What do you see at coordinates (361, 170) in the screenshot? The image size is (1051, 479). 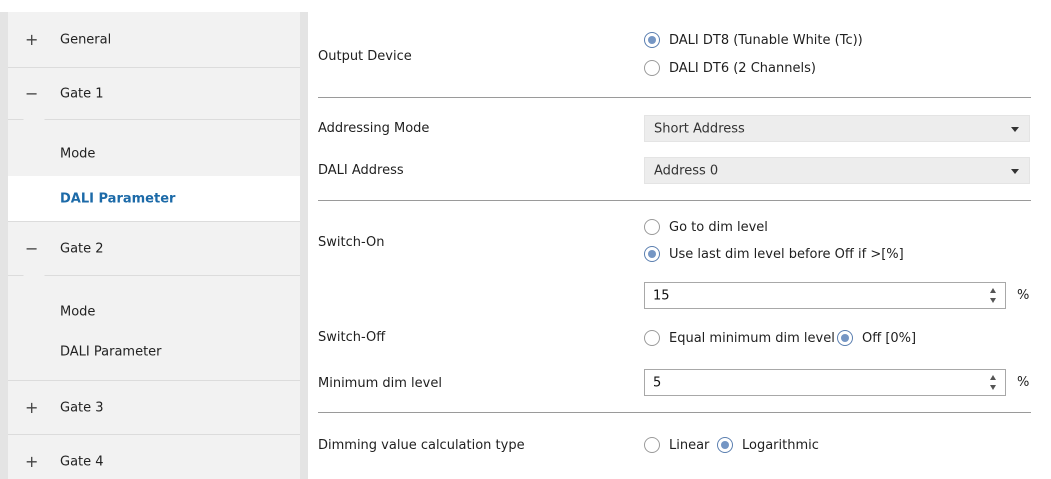 I see `dali-address-label: DALI Address` at bounding box center [361, 170].